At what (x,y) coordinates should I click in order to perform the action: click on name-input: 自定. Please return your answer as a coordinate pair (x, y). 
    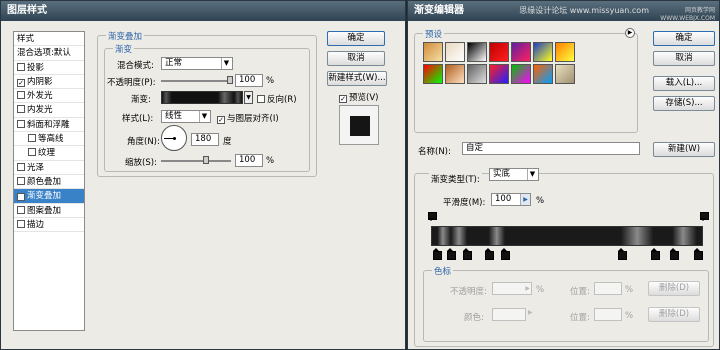
    Looking at the image, I should click on (551, 148).